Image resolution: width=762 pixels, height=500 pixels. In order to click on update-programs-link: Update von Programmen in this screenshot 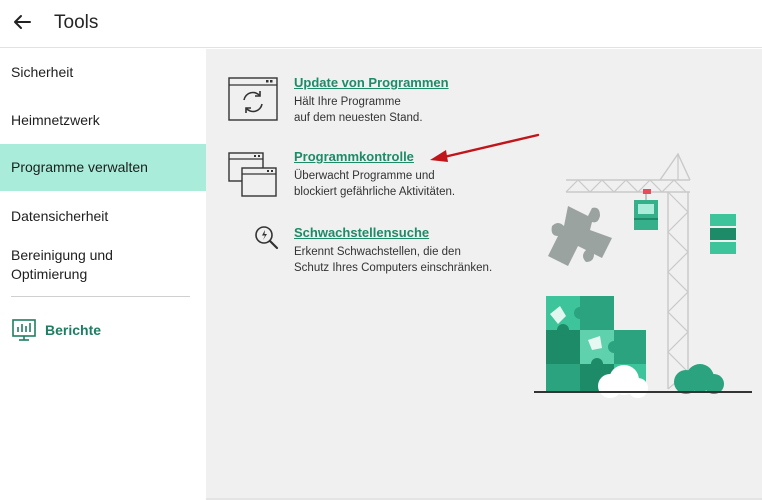, I will do `click(371, 82)`.